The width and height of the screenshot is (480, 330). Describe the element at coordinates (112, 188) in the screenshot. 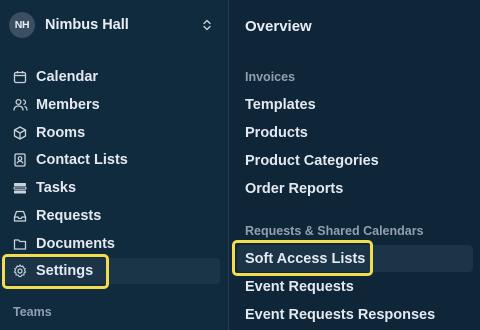

I see `sidebar-item-tasks: Tasks` at that location.